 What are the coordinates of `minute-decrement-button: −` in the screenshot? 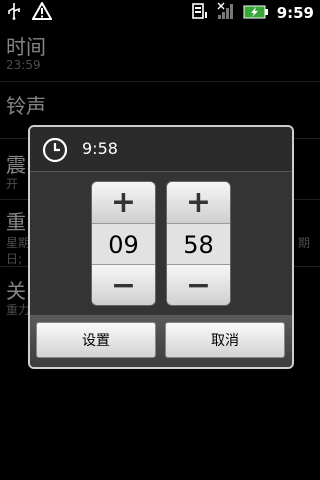 It's located at (198, 284).